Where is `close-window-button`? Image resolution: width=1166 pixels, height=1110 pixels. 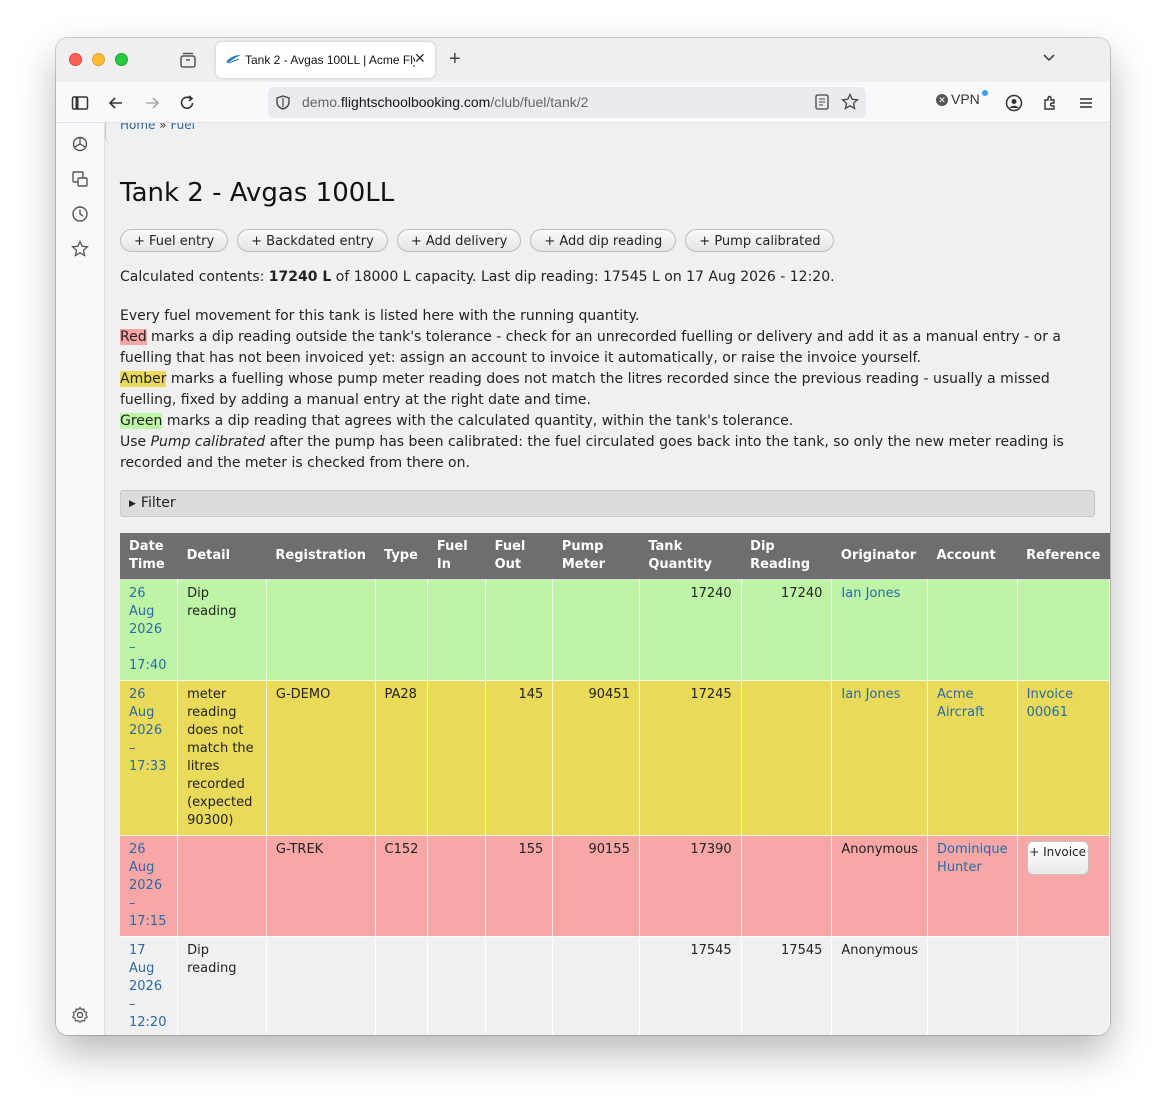 close-window-button is located at coordinates (75, 59).